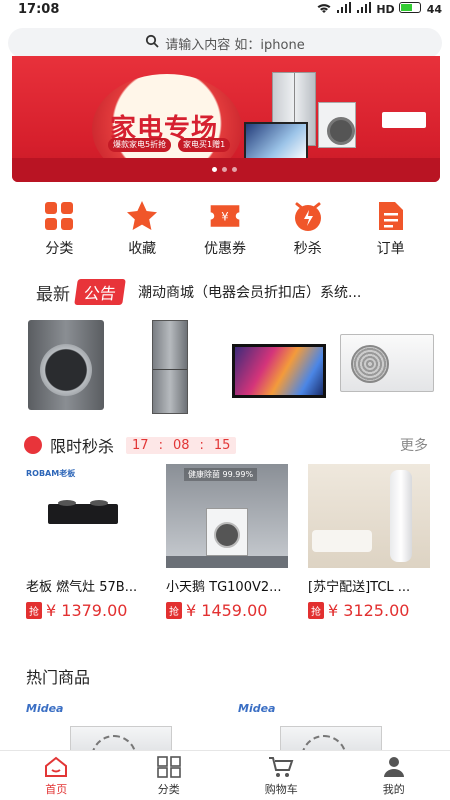 Image resolution: width=450 pixels, height=800 pixels. I want to click on coupon-icon: ¥, so click(225, 216).